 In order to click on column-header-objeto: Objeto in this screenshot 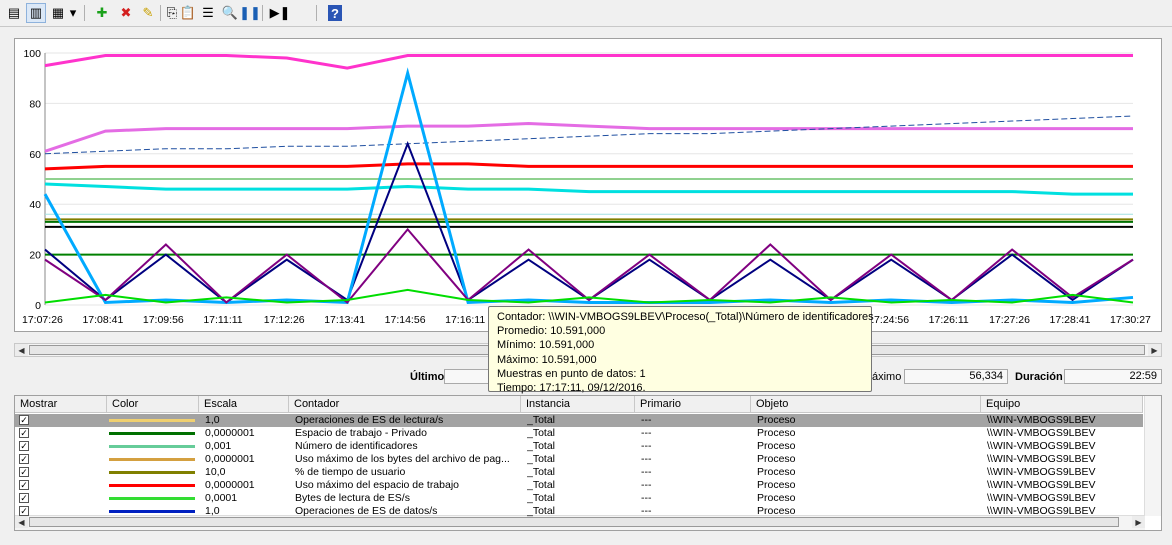, I will do `click(866, 404)`.